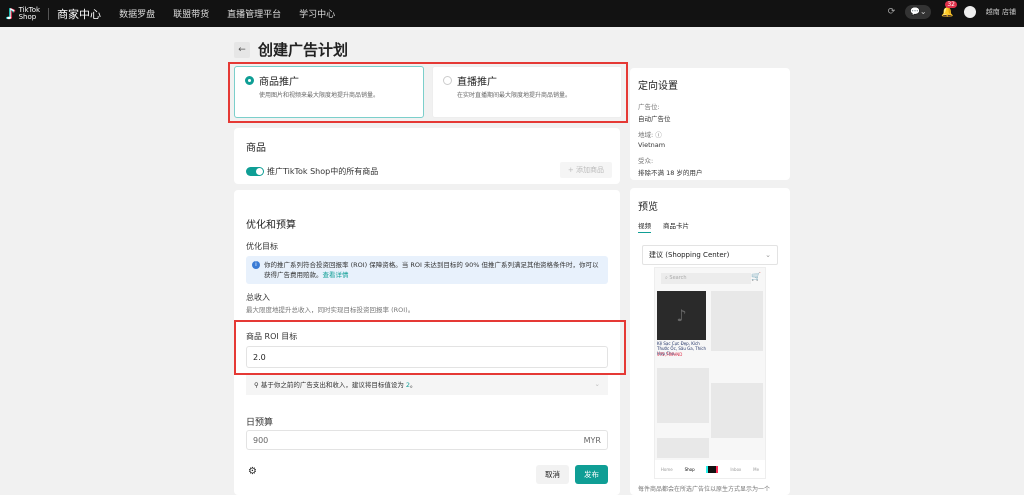 The image size is (1024, 495). What do you see at coordinates (258, 297) in the screenshot?
I see `revenue-title: 总收入` at bounding box center [258, 297].